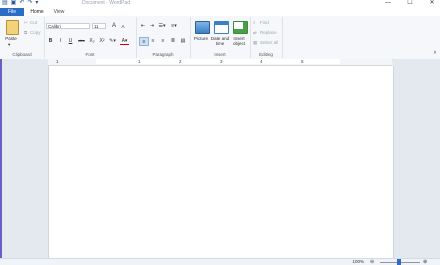  Describe the element at coordinates (239, 43) in the screenshot. I see `insert-object-button-line2: object` at that location.